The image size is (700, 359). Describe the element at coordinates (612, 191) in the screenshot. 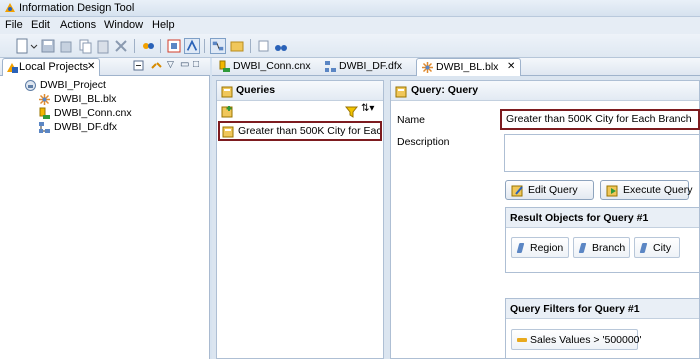

I see `execute-query-icon` at that location.